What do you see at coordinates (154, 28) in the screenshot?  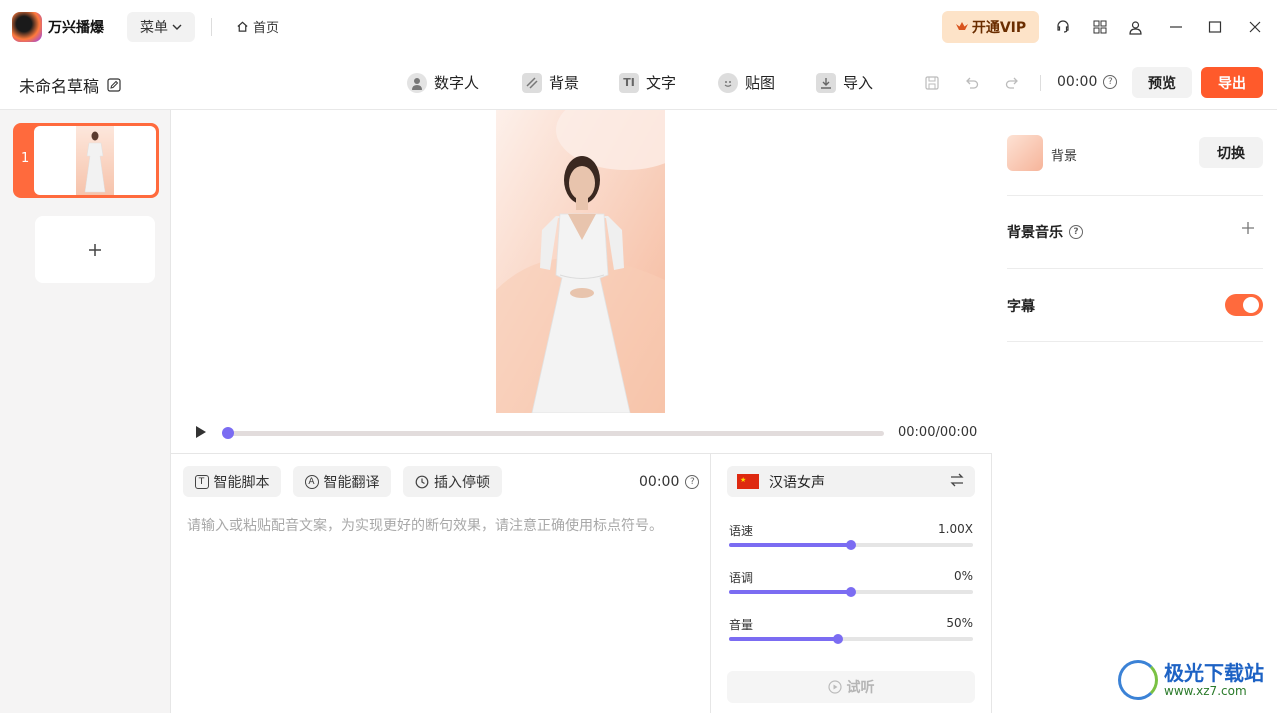 I see `menu-label: 菜单` at bounding box center [154, 28].